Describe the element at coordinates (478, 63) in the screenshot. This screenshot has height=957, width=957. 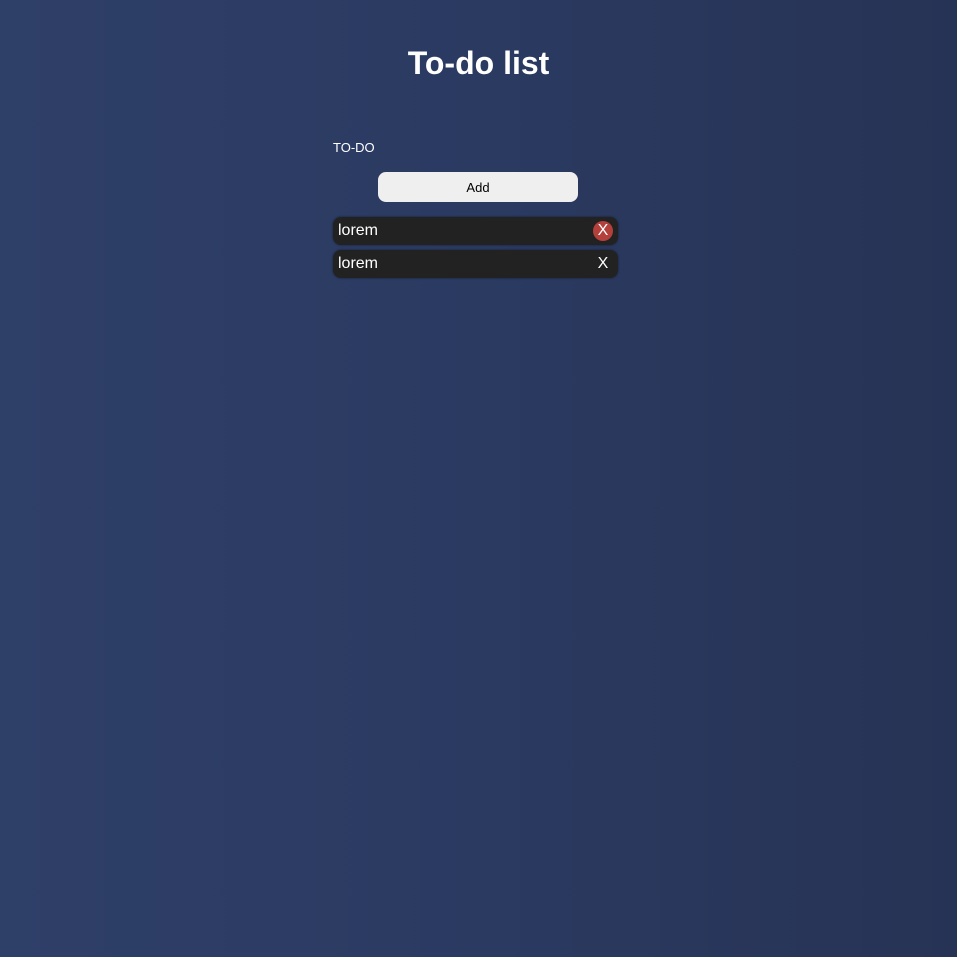
I see `page-title: To-do list` at that location.